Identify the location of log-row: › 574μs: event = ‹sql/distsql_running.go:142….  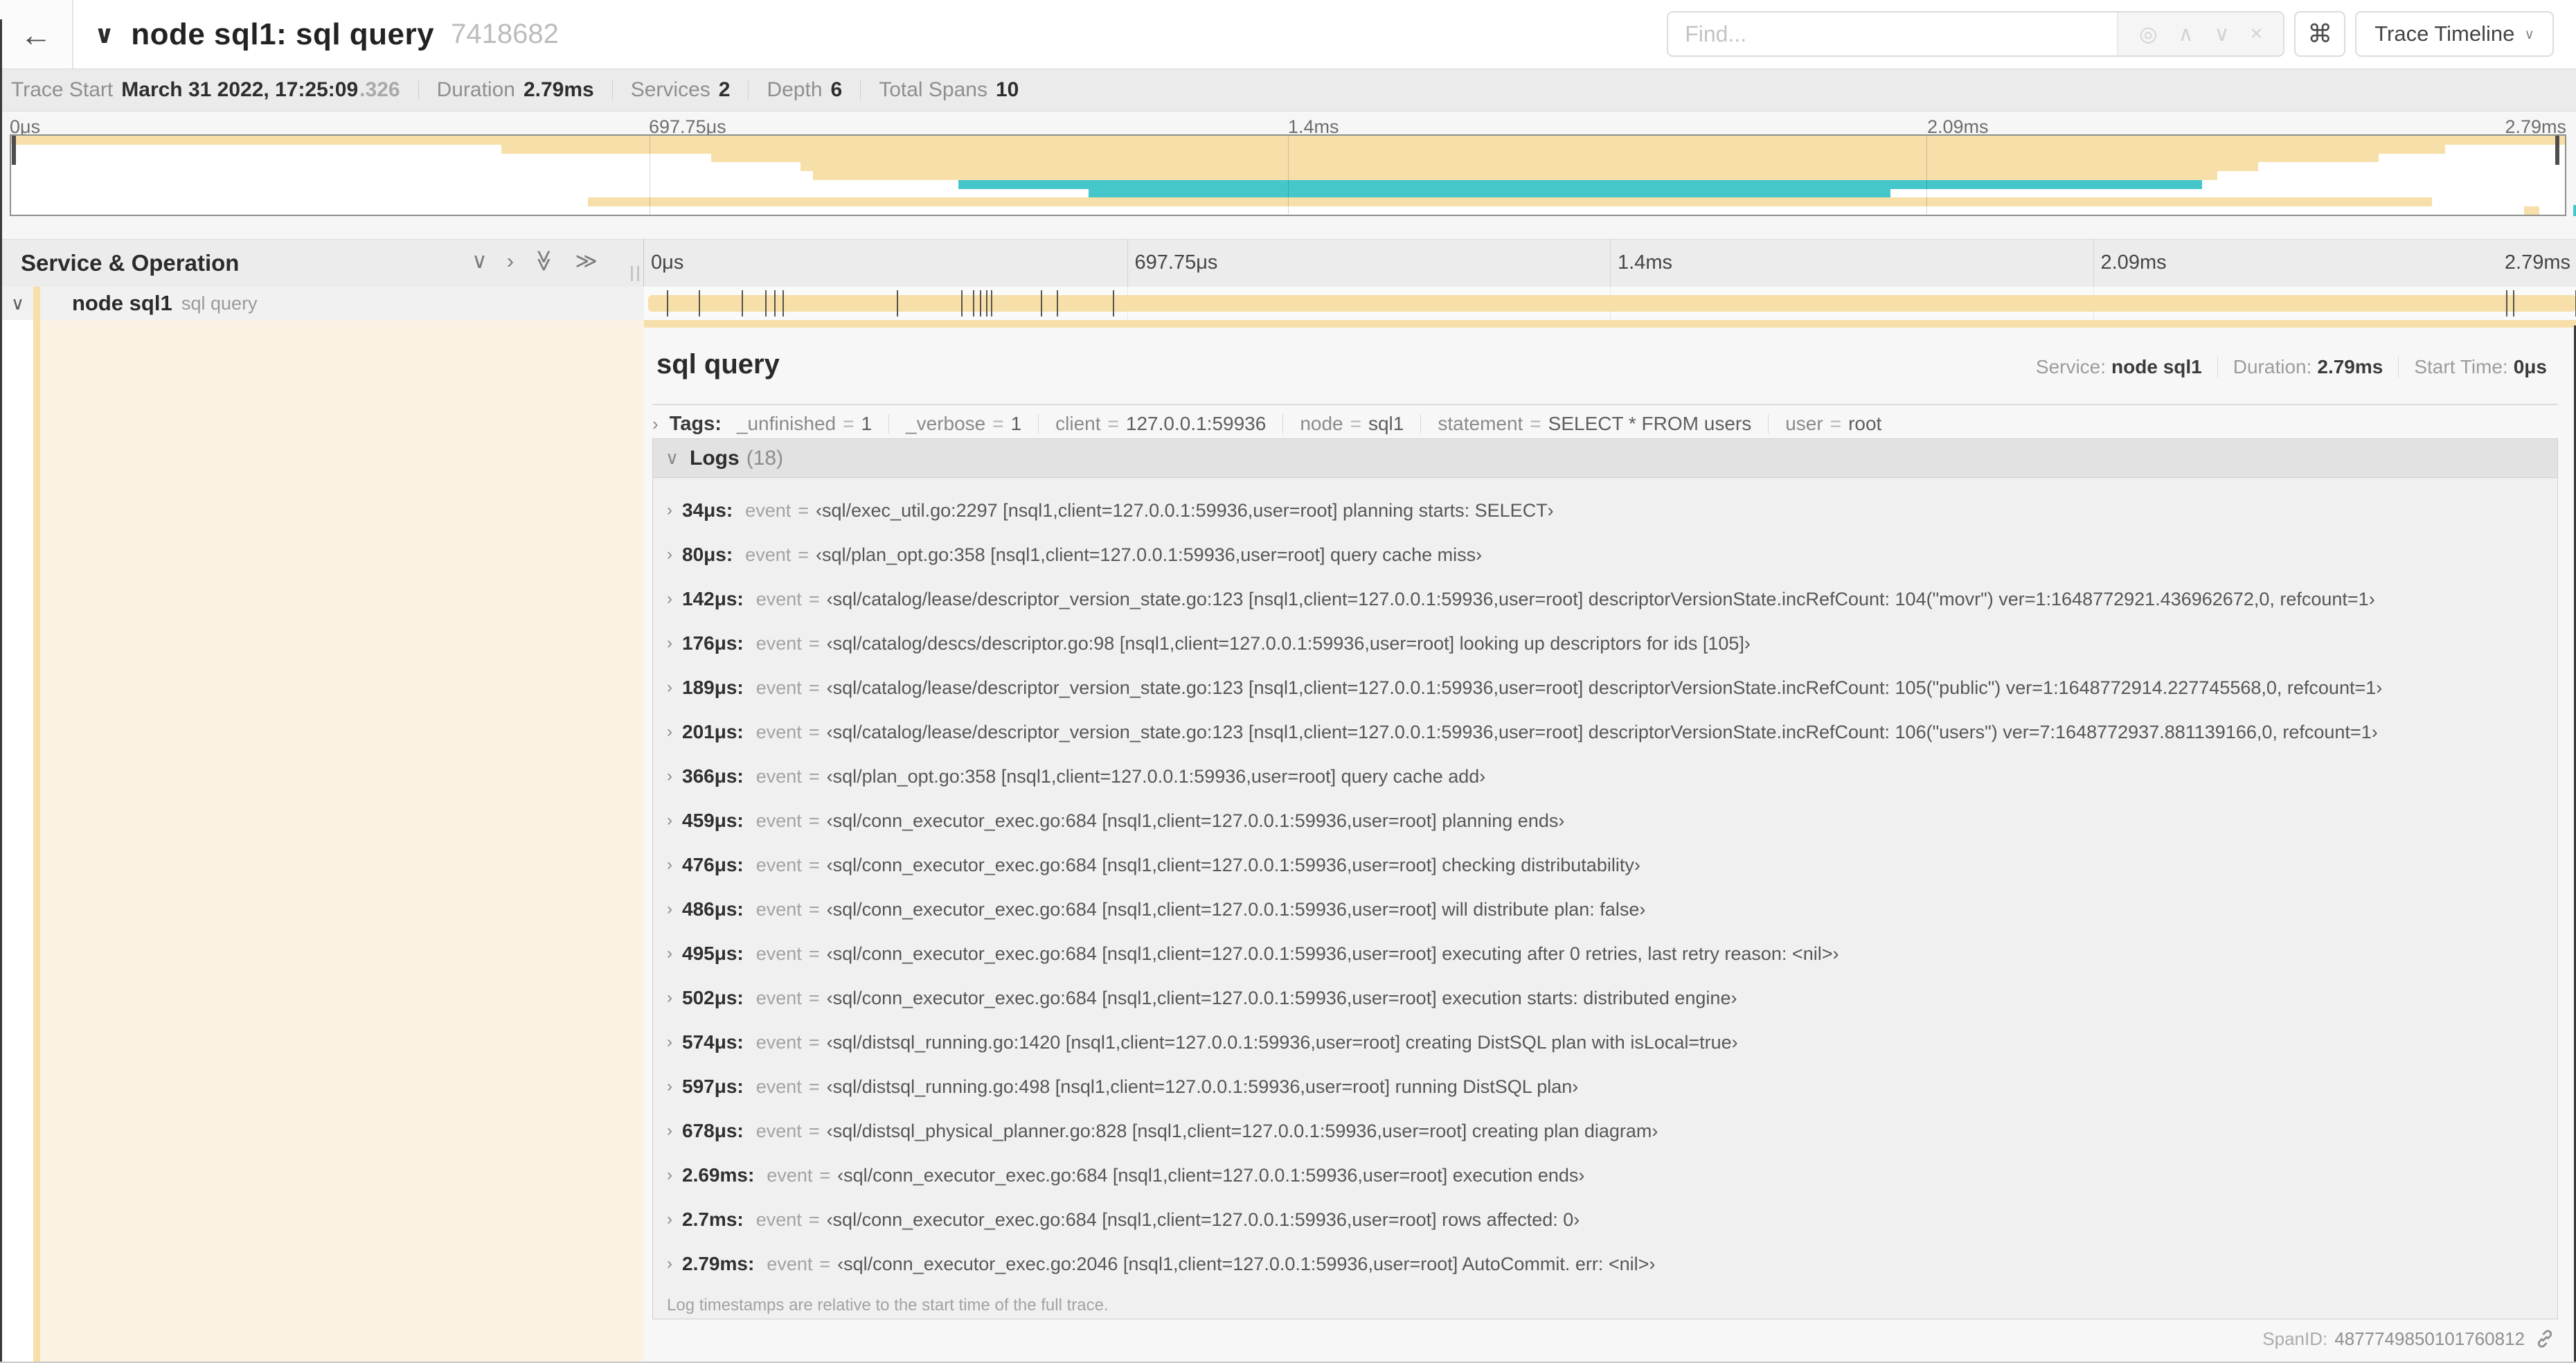
(1605, 1042).